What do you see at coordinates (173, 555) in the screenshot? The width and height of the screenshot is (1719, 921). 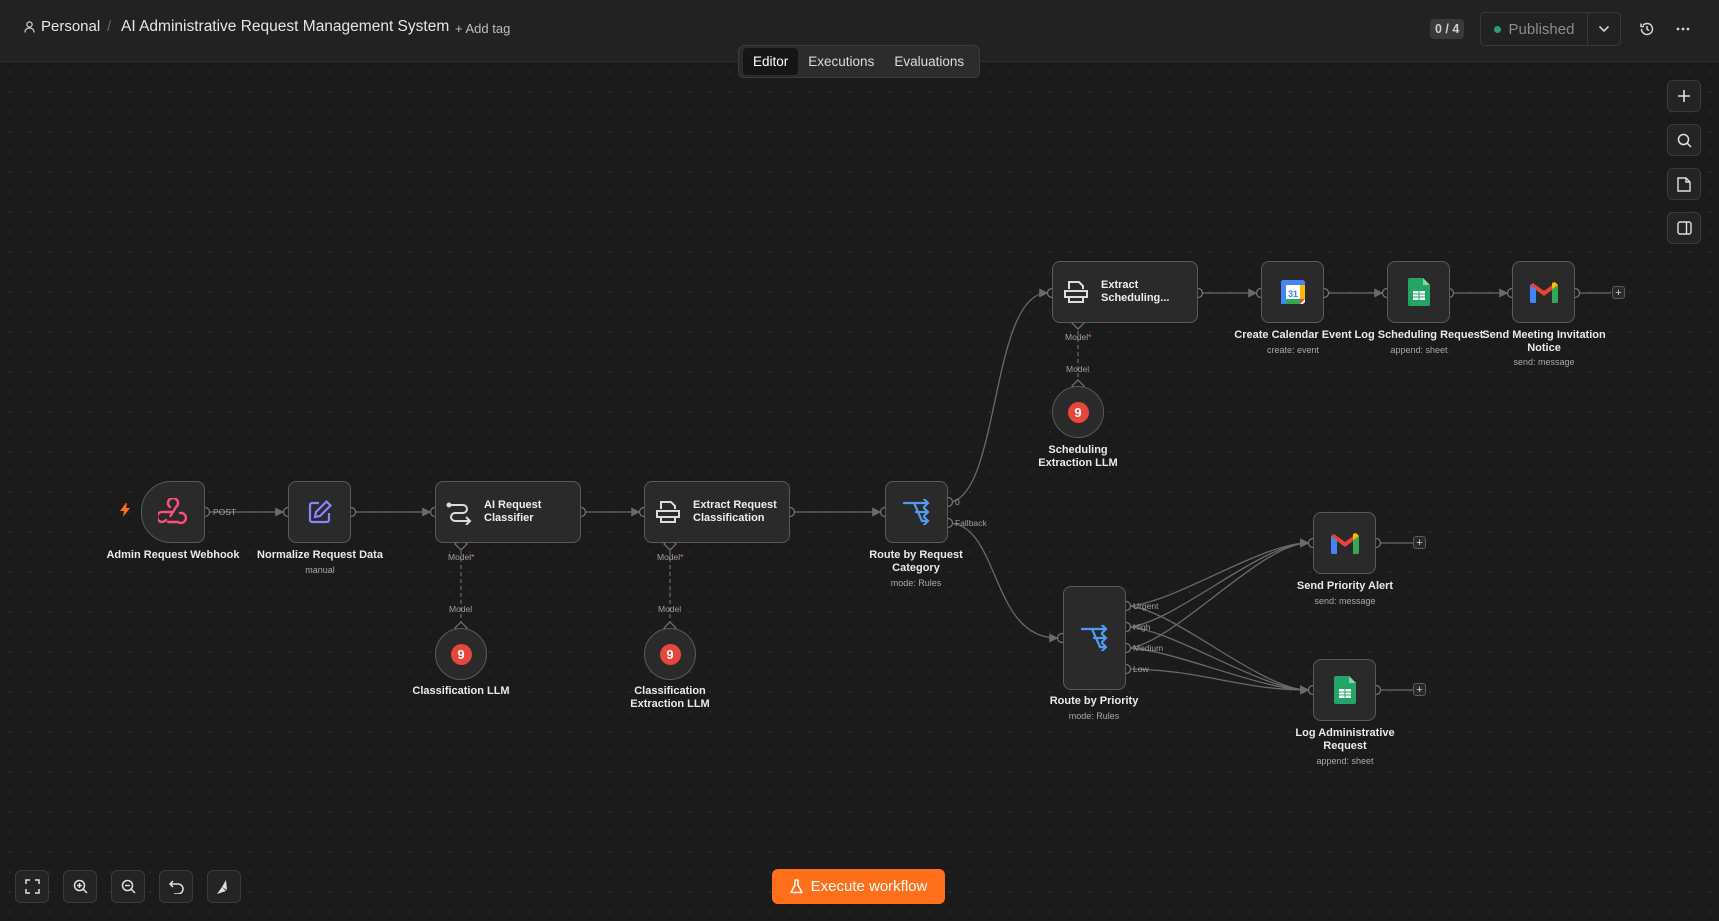 I see `node-label-webhook: Admin Request Webhook` at bounding box center [173, 555].